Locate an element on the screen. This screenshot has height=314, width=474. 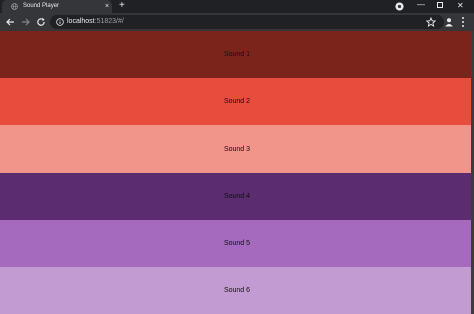
tab-close-icon: × is located at coordinates (107, 6).